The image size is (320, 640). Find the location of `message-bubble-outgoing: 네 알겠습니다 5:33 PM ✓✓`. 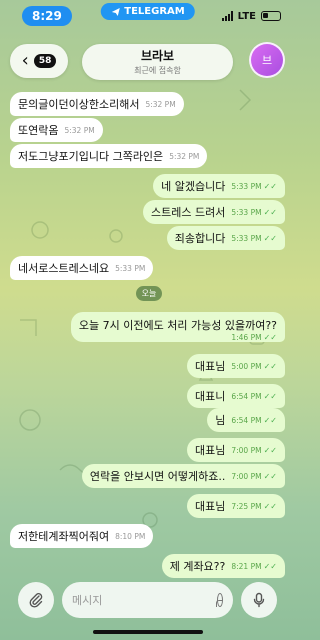

message-bubble-outgoing: 네 알겠습니다 5:33 PM ✓✓ is located at coordinates (219, 186).